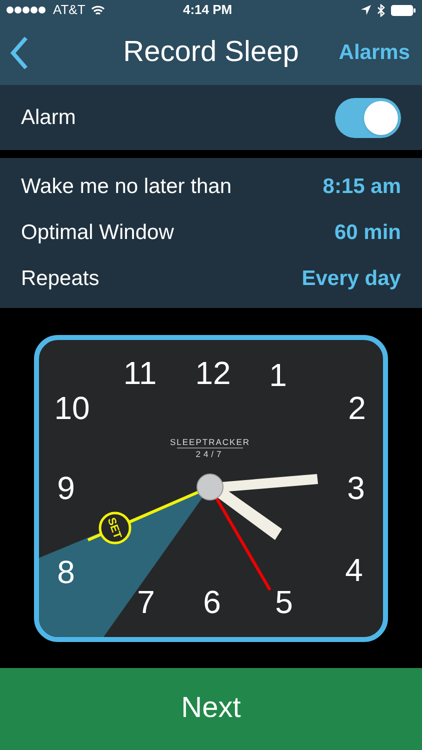 The height and width of the screenshot is (750, 422). Describe the element at coordinates (146, 602) in the screenshot. I see `clock-numeral: 7` at that location.